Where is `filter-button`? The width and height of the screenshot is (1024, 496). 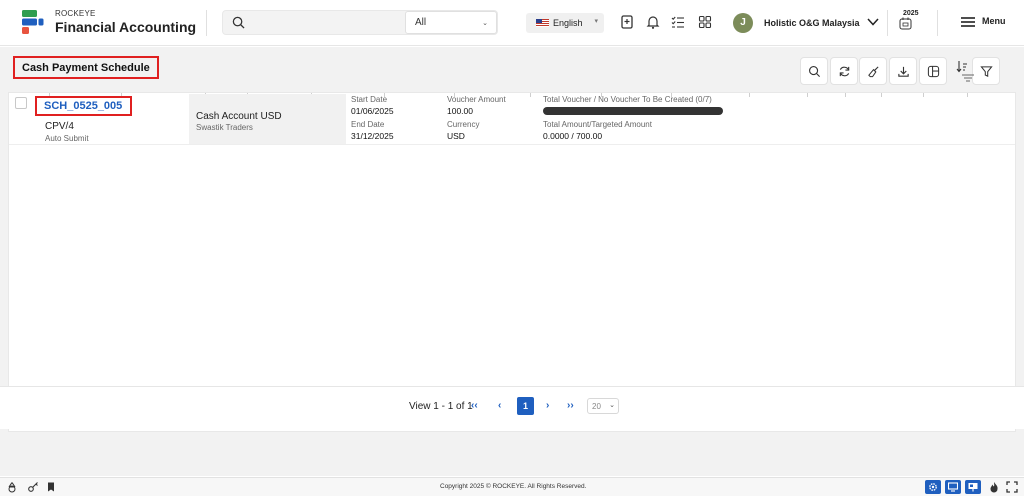
filter-button is located at coordinates (986, 71).